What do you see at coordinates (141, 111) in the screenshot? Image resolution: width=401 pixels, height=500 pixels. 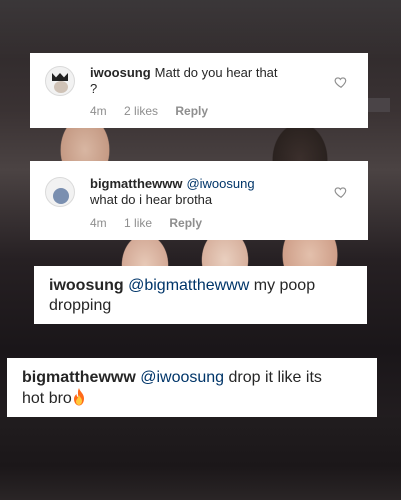 I see `comment-likes: 2 likes` at bounding box center [141, 111].